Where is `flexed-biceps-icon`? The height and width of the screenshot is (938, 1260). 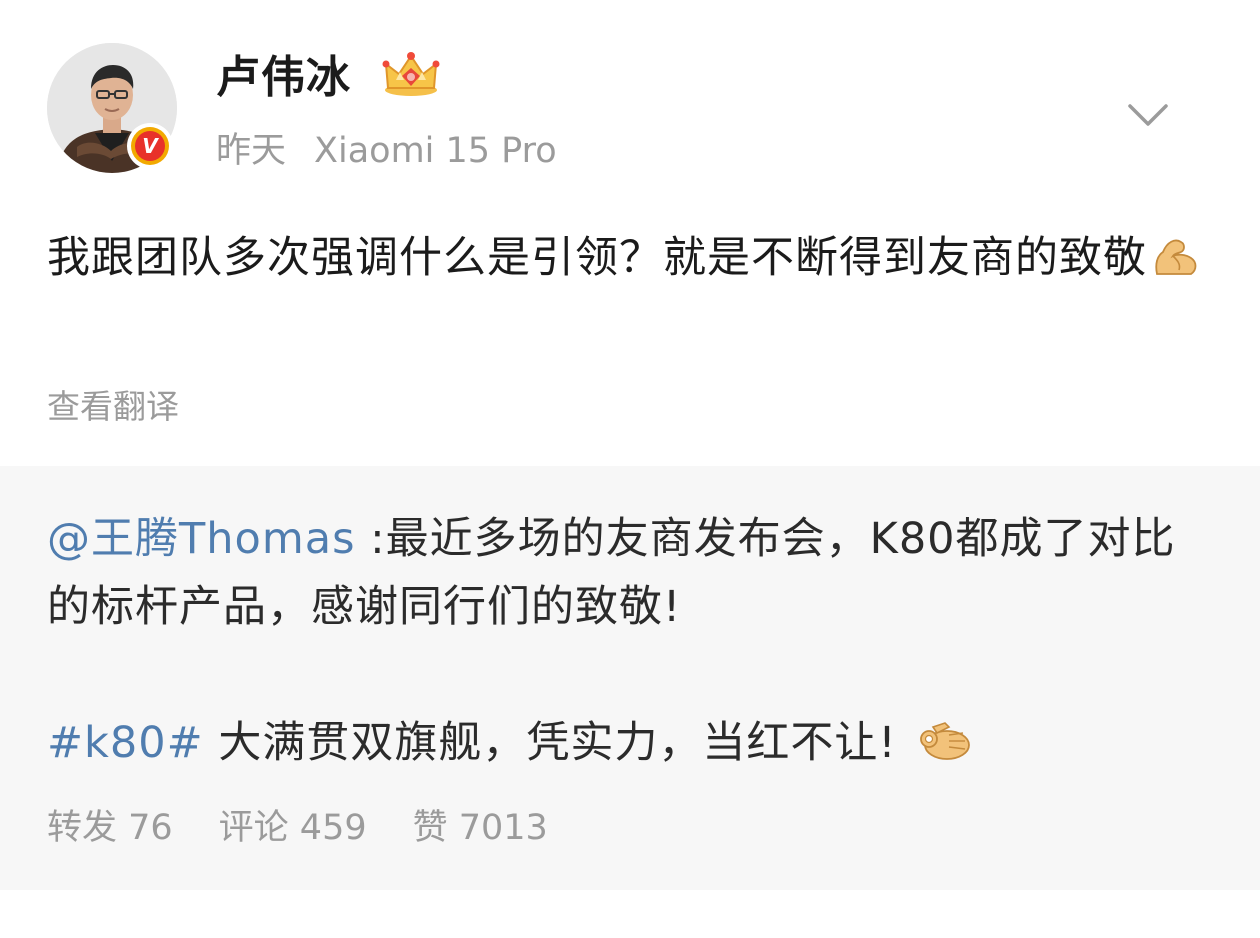 flexed-biceps-icon is located at coordinates (1176, 264).